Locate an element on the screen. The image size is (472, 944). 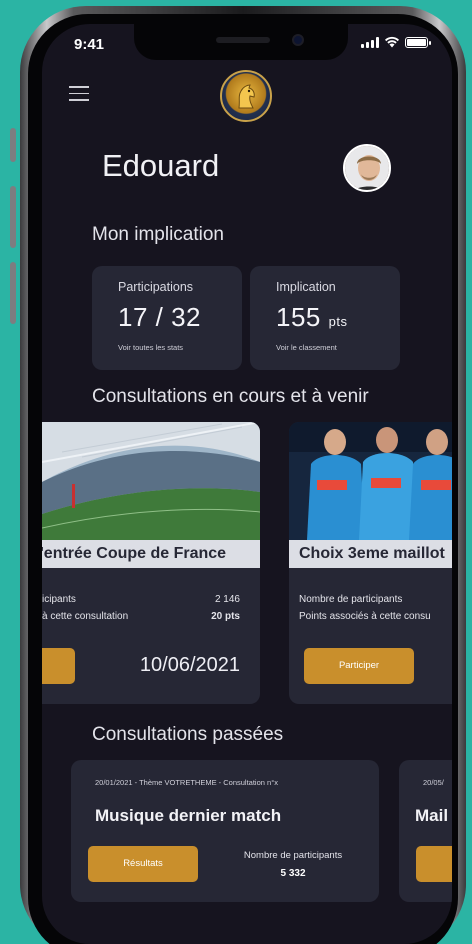
signal-icon is located at coordinates (370, 42).